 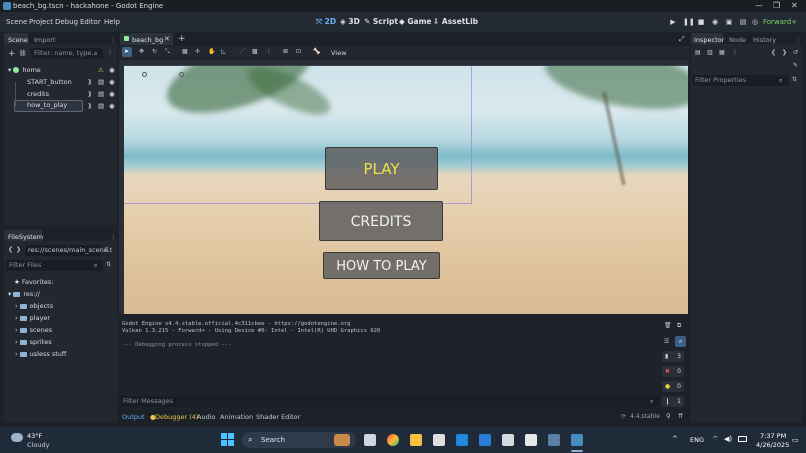 I want to click on tab-debugger: Debugger (4), so click(x=176, y=417).